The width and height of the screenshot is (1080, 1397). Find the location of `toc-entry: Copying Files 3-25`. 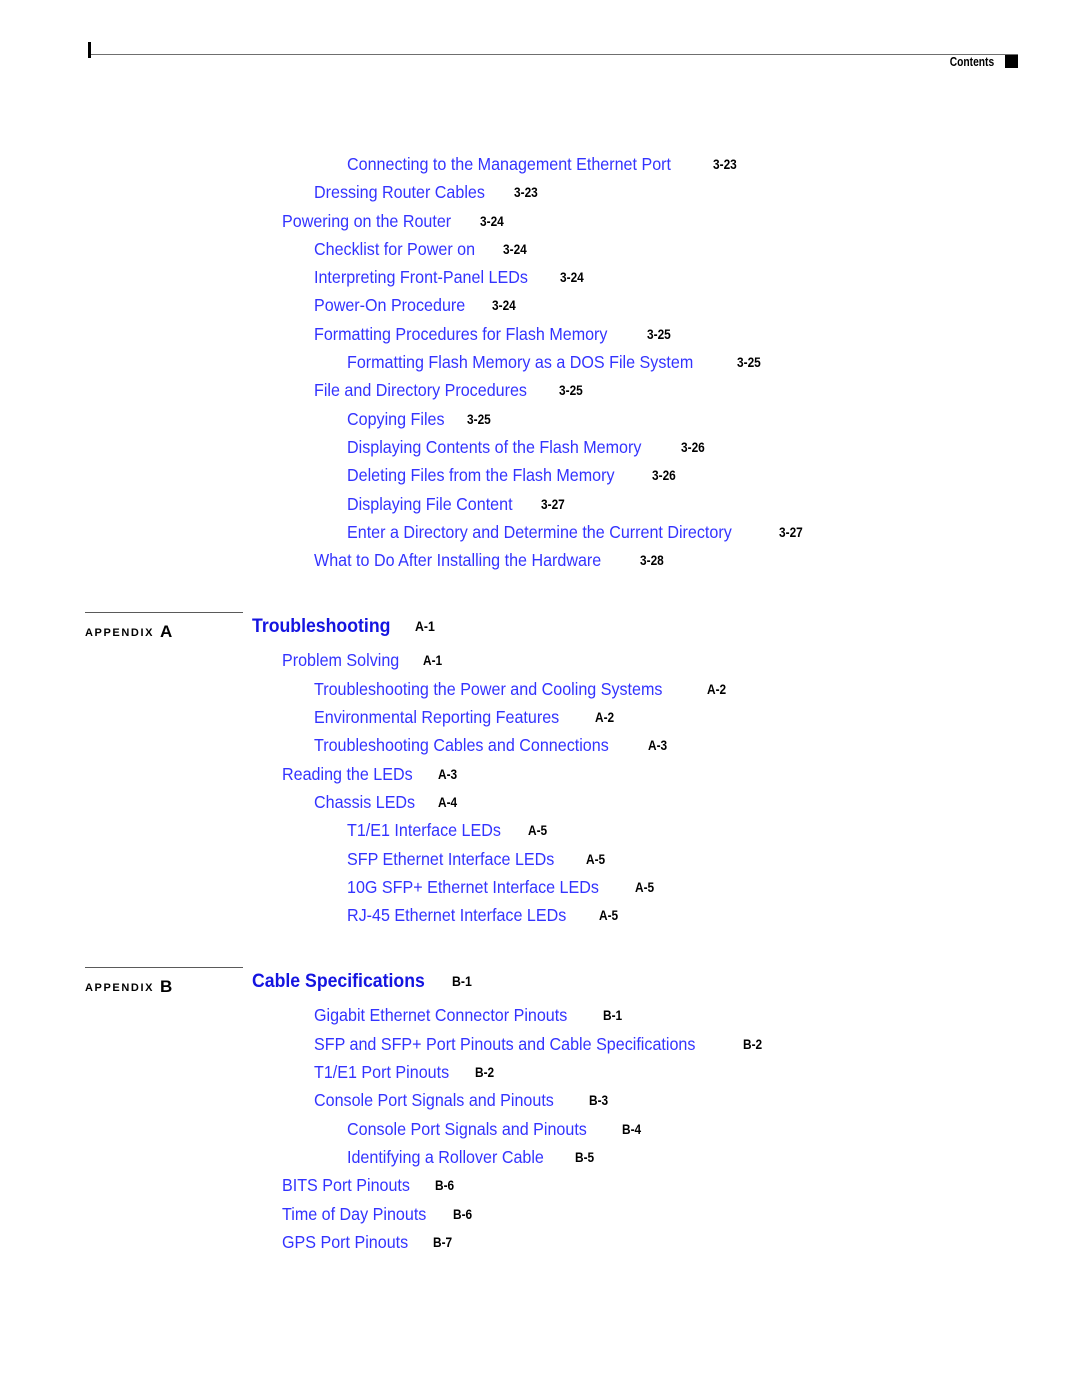

toc-entry: Copying Files 3-25 is located at coordinates (540, 419).